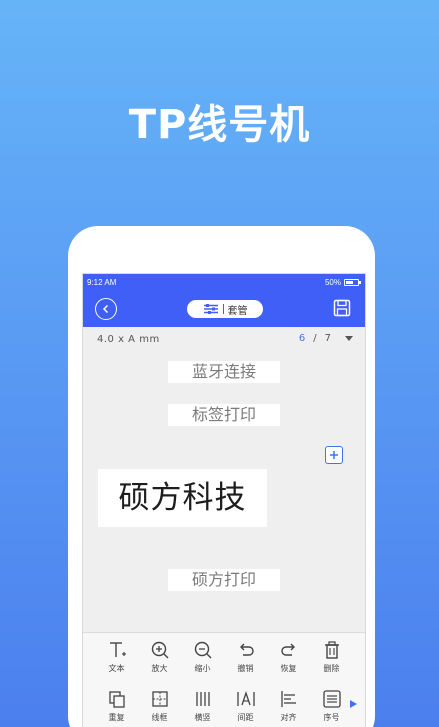 The width and height of the screenshot is (439, 727). I want to click on tool-label: 线框, so click(159, 717).